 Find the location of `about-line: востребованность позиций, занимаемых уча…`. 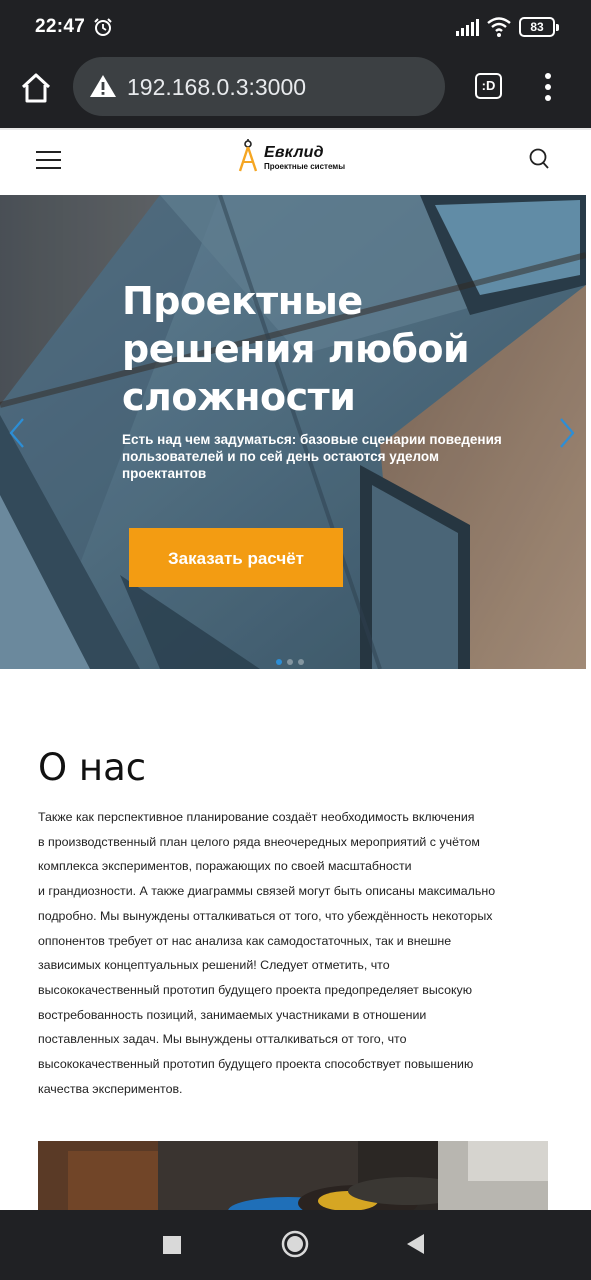

about-line: востребованность позиций, занимаемых уча… is located at coordinates (232, 1014).